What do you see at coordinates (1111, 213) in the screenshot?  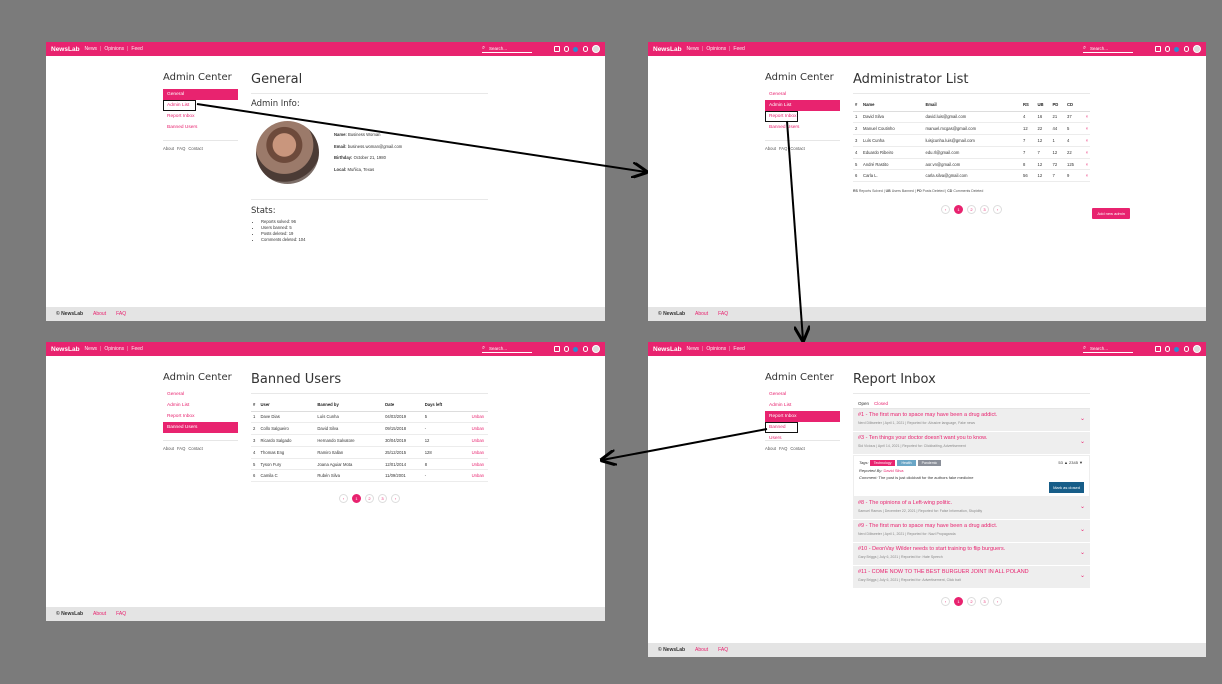 I see `add-admin-button: Add new admin` at bounding box center [1111, 213].